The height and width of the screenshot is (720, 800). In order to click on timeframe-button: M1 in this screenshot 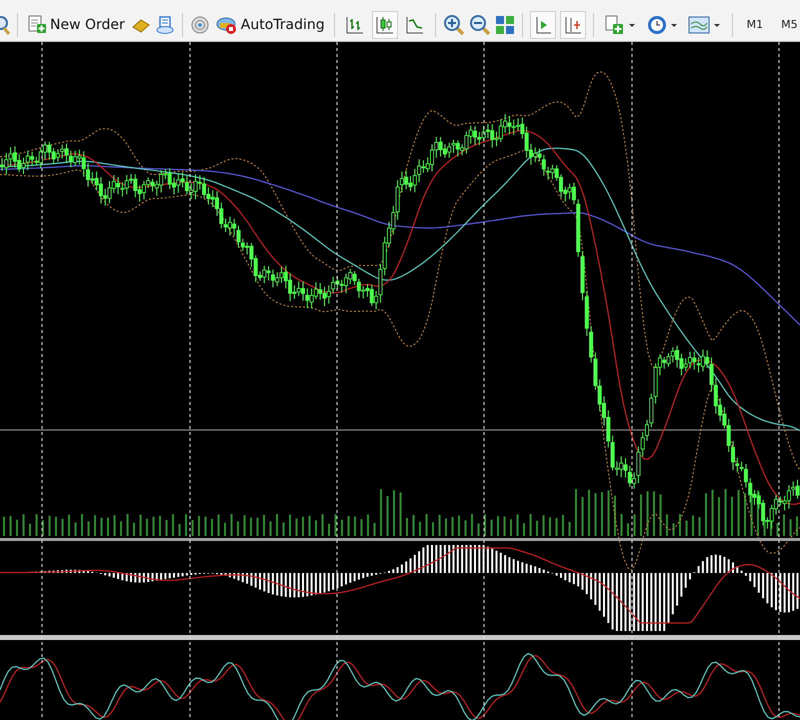, I will do `click(755, 24)`.